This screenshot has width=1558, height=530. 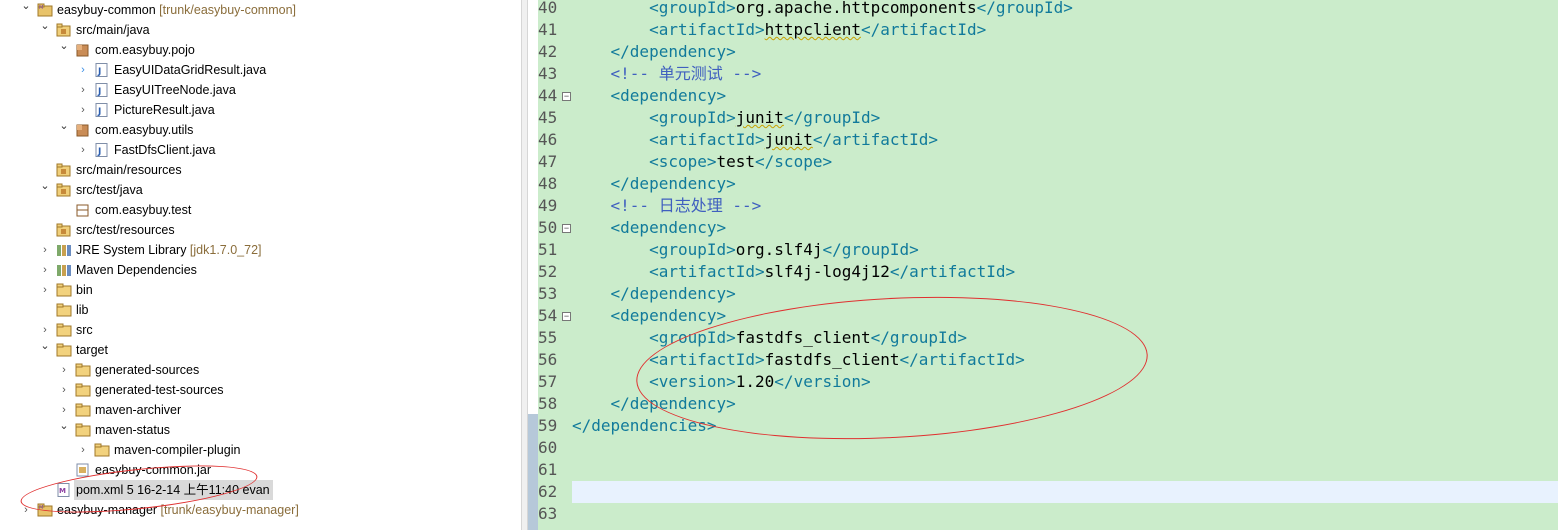 What do you see at coordinates (260, 370) in the screenshot?
I see `tree-row: › generated-sources` at bounding box center [260, 370].